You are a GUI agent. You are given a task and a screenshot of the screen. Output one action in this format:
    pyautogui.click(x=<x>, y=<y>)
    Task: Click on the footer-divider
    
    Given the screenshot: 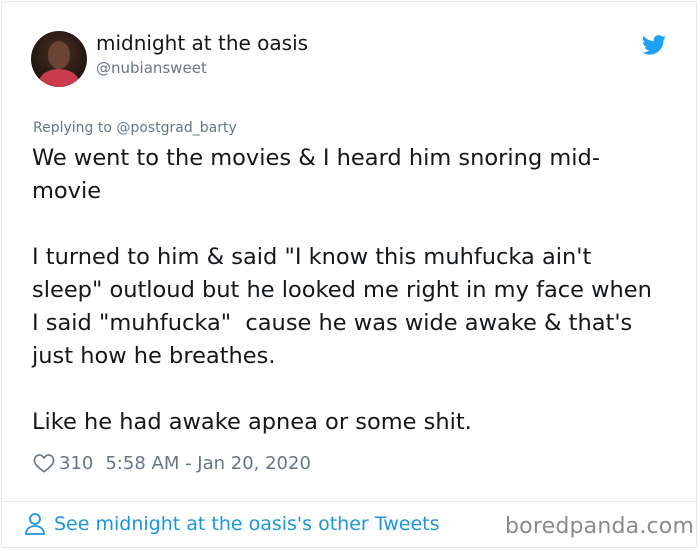 What is the action you would take?
    pyautogui.click(x=349, y=501)
    